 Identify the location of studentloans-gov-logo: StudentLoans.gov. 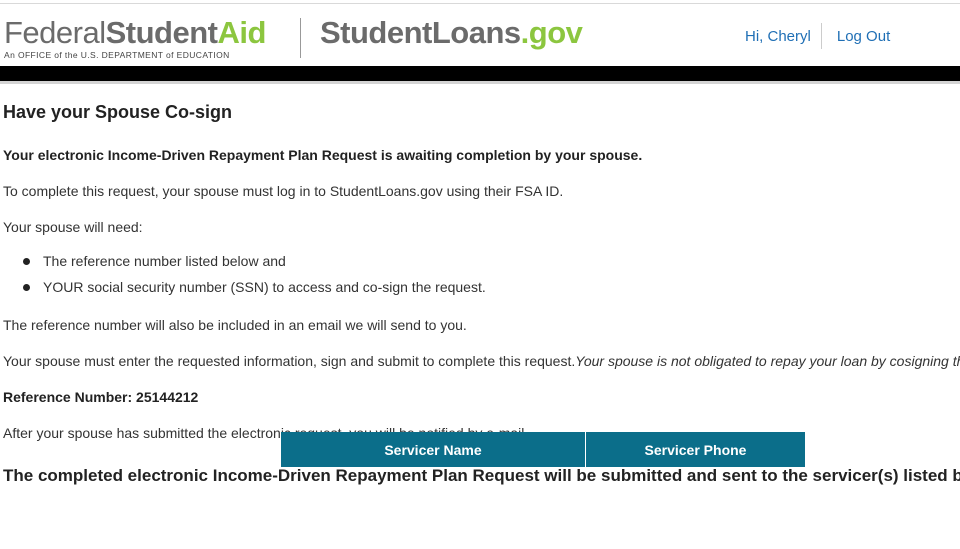
(451, 32).